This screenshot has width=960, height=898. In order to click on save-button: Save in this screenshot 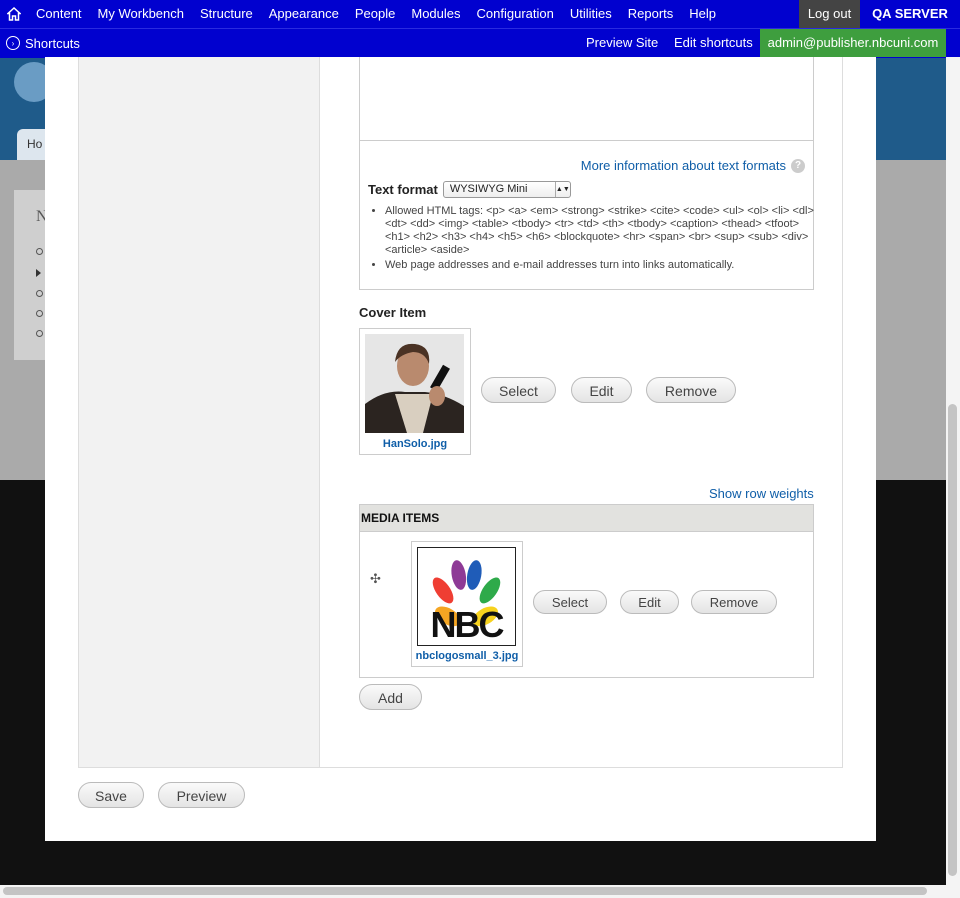, I will do `click(111, 795)`.